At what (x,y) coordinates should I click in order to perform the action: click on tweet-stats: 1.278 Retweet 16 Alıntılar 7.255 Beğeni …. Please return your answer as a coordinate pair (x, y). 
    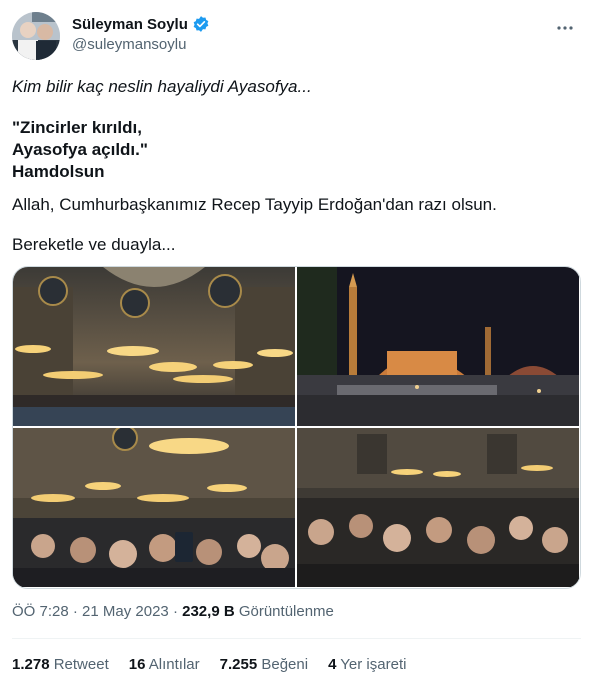
    Looking at the image, I should click on (209, 664).